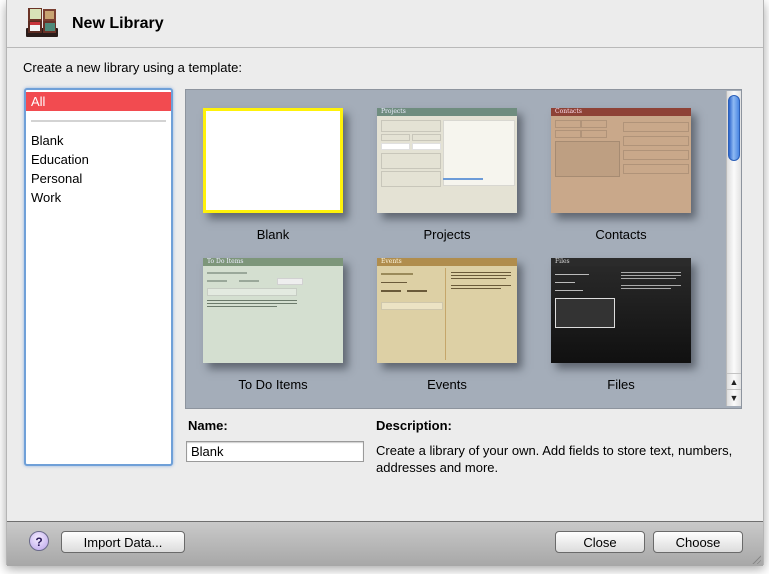  I want to click on template-projects: Projects Projects, so click(447, 175).